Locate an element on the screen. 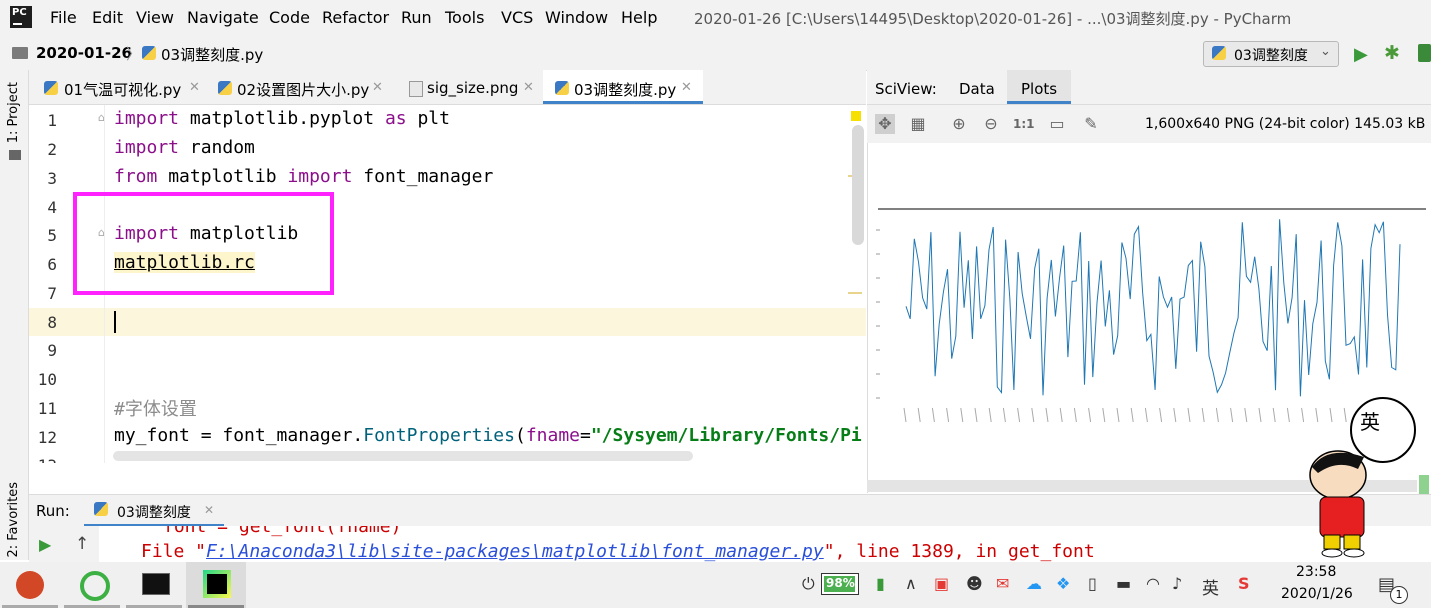 Image resolution: width=1431 pixels, height=608 pixels. taskbar-pycharm is located at coordinates (216, 585).